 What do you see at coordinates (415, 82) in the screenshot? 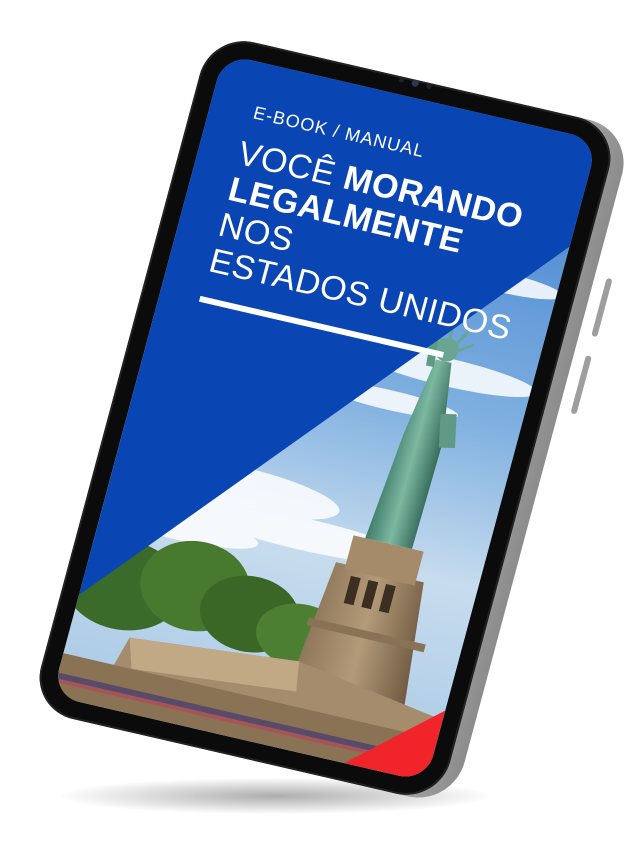
I see `camera-lens-icon` at bounding box center [415, 82].